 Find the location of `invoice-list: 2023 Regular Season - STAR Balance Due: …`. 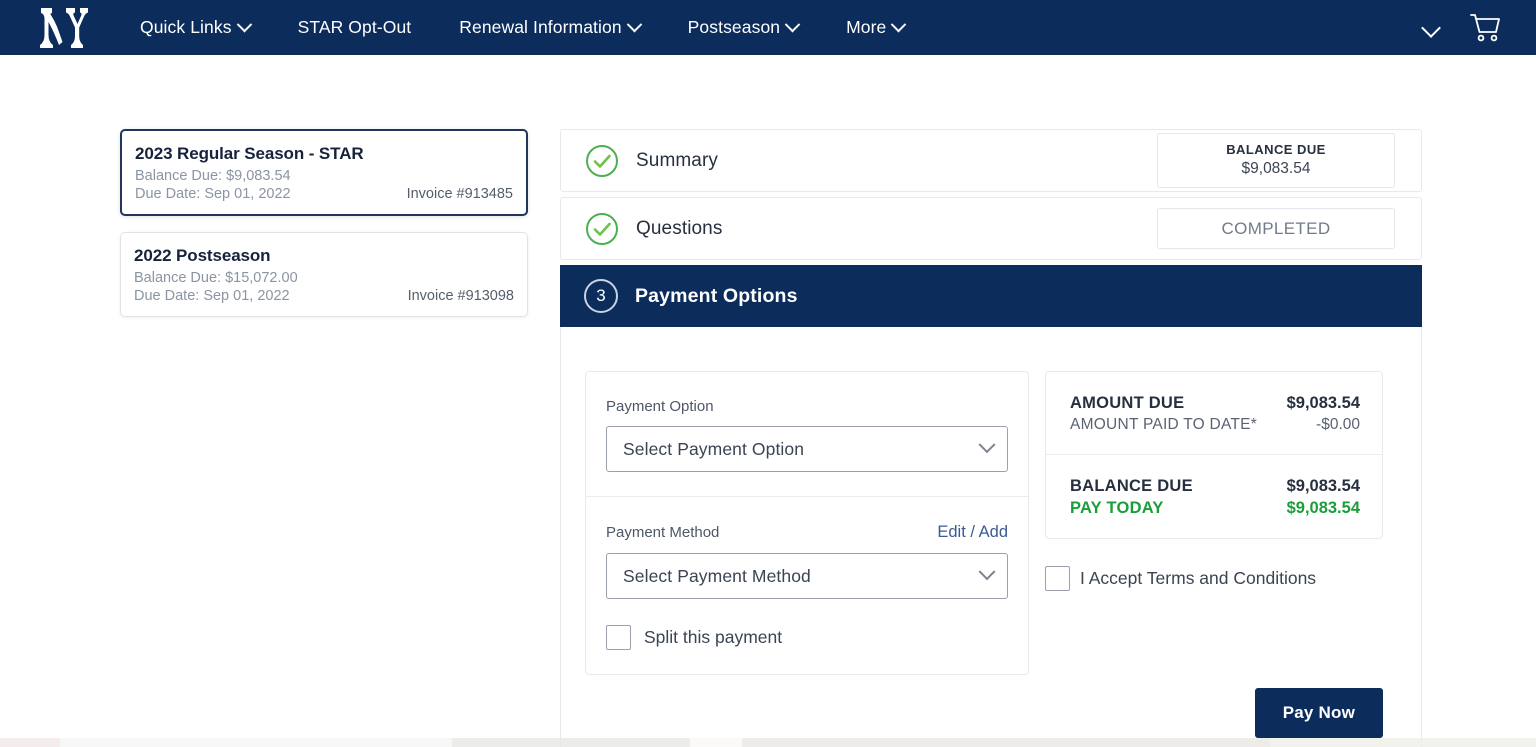

invoice-list: 2023 Regular Season - STAR Balance Due: … is located at coordinates (324, 231).